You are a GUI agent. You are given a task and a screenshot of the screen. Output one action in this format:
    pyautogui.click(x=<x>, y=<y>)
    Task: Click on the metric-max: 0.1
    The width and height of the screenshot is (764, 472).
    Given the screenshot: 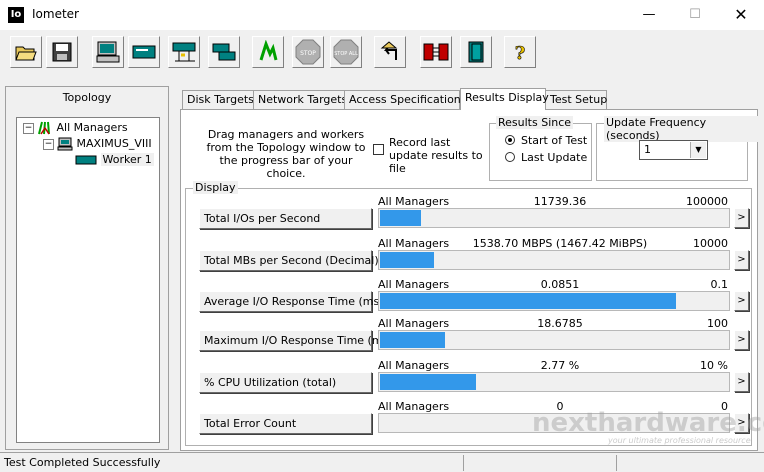 What is the action you would take?
    pyautogui.click(x=719, y=284)
    